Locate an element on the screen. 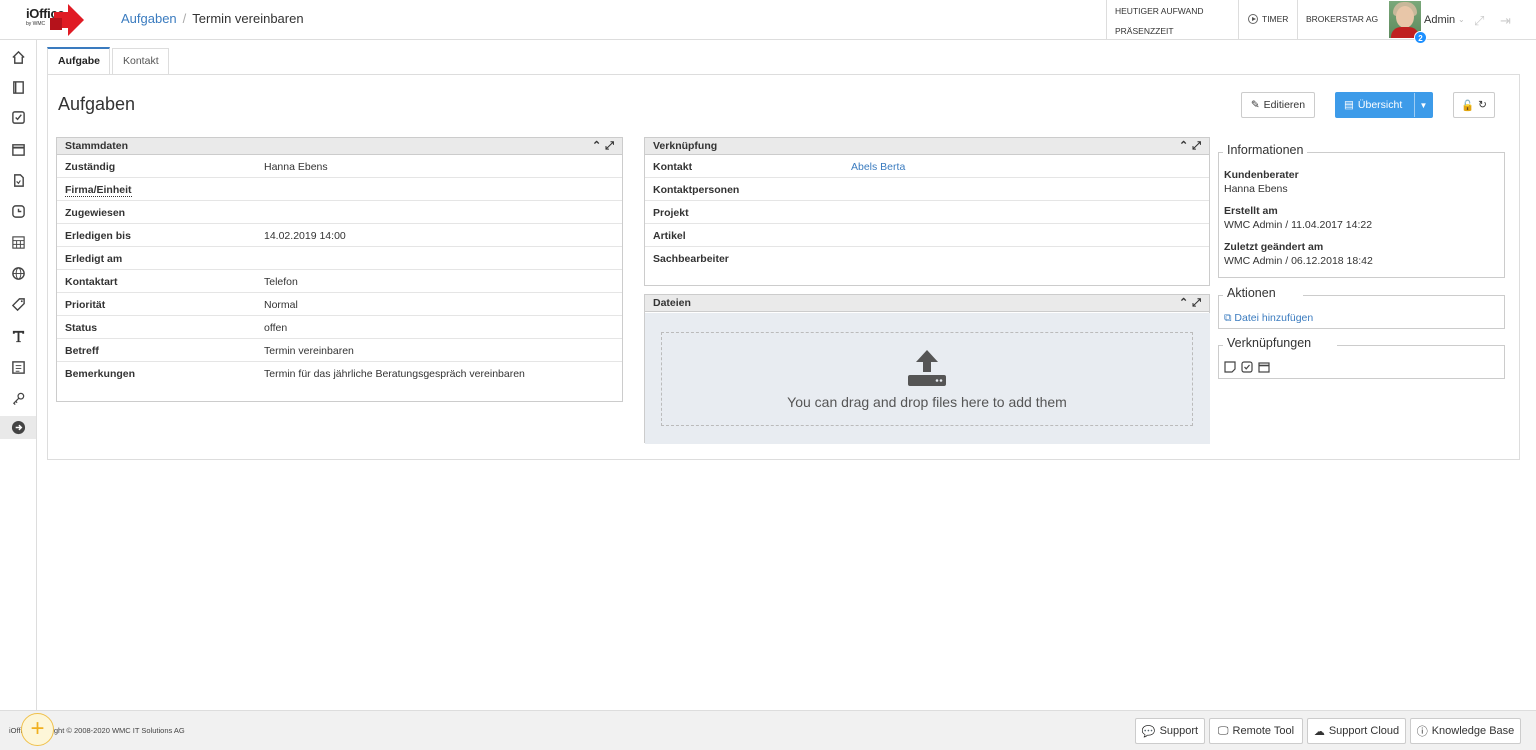 This screenshot has width=1536, height=750. text-icon is located at coordinates (18, 336).